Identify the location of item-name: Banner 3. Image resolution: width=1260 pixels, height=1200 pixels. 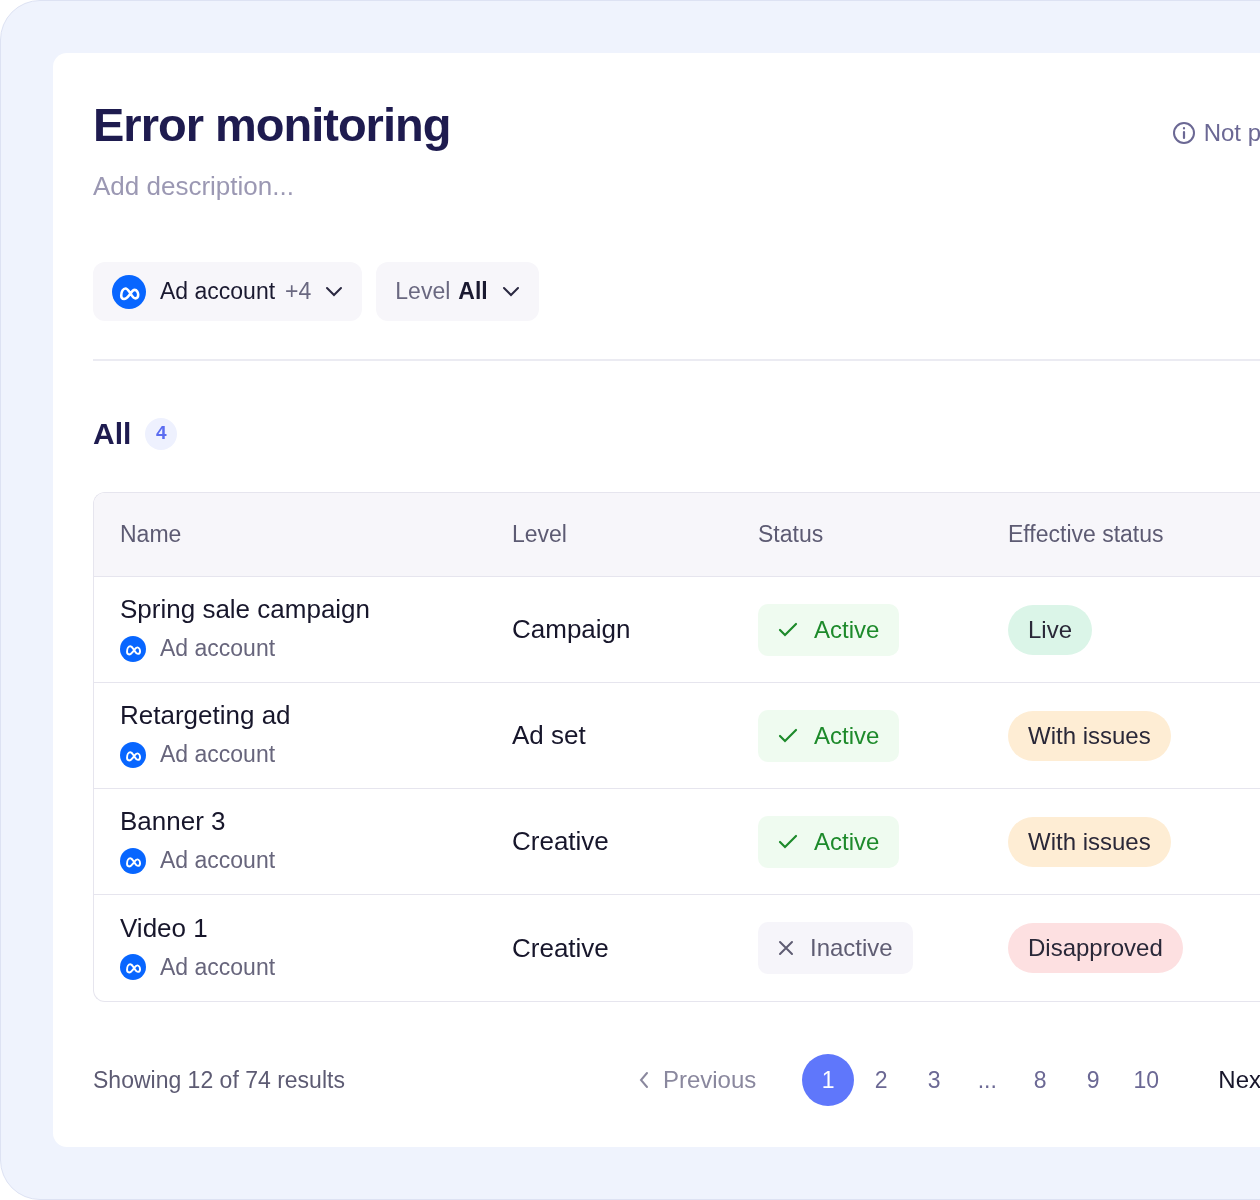
(173, 821).